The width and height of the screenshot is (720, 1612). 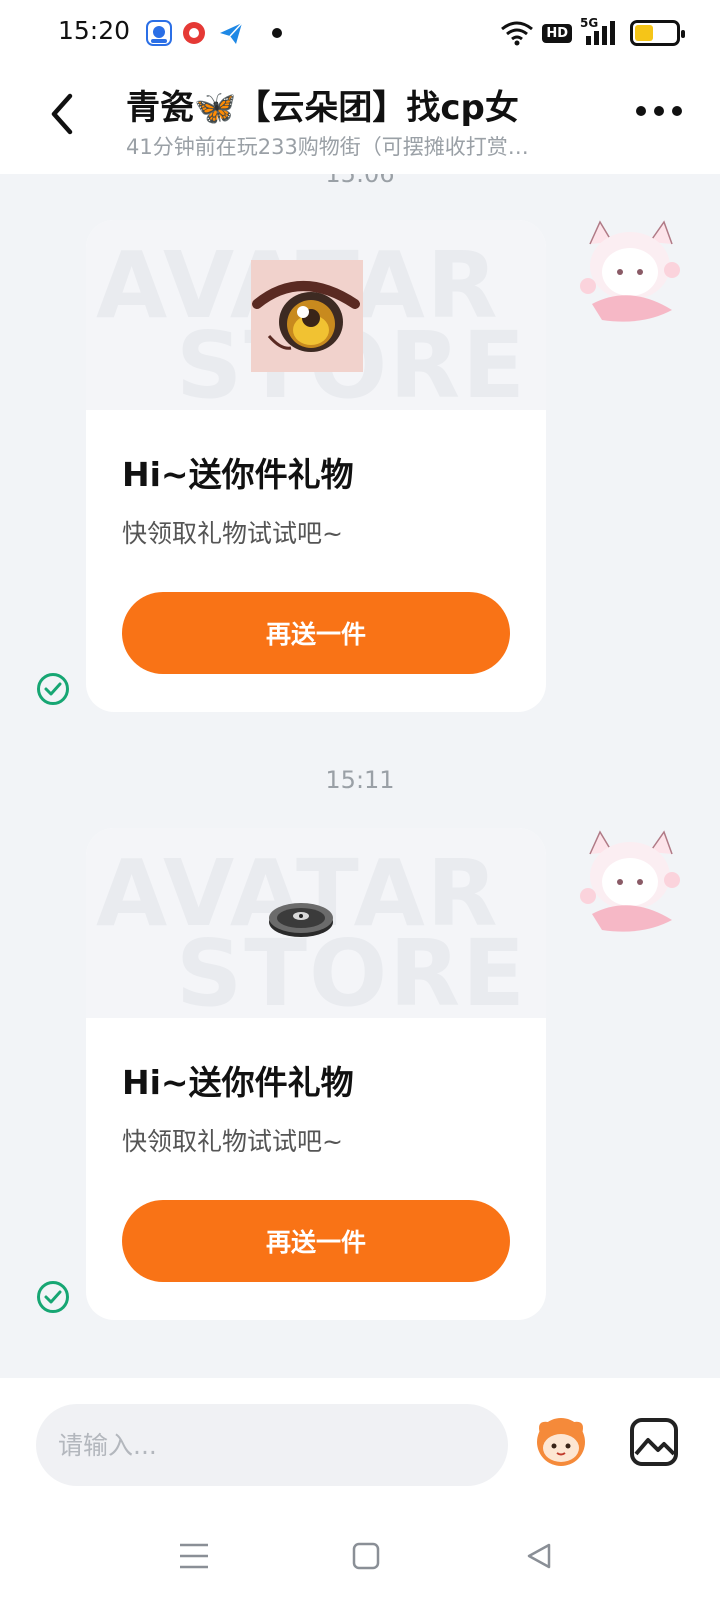 What do you see at coordinates (322, 108) in the screenshot?
I see `chat-title: 青瓷🦋【云朵团】找cp女` at bounding box center [322, 108].